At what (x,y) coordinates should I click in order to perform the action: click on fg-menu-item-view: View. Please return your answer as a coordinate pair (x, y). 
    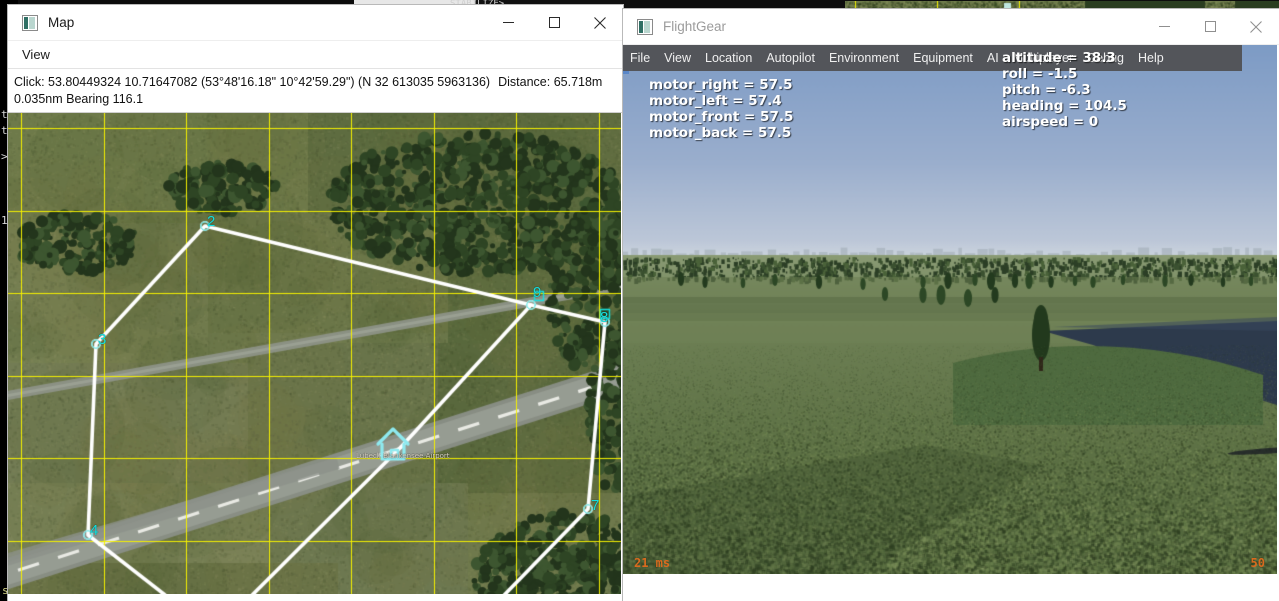
    Looking at the image, I should click on (677, 58).